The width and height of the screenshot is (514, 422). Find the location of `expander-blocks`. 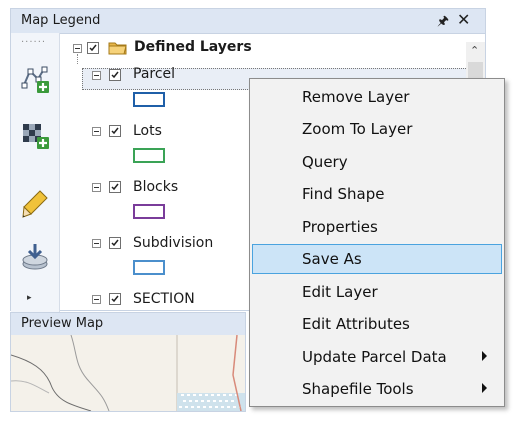

expander-blocks is located at coordinates (96, 187).